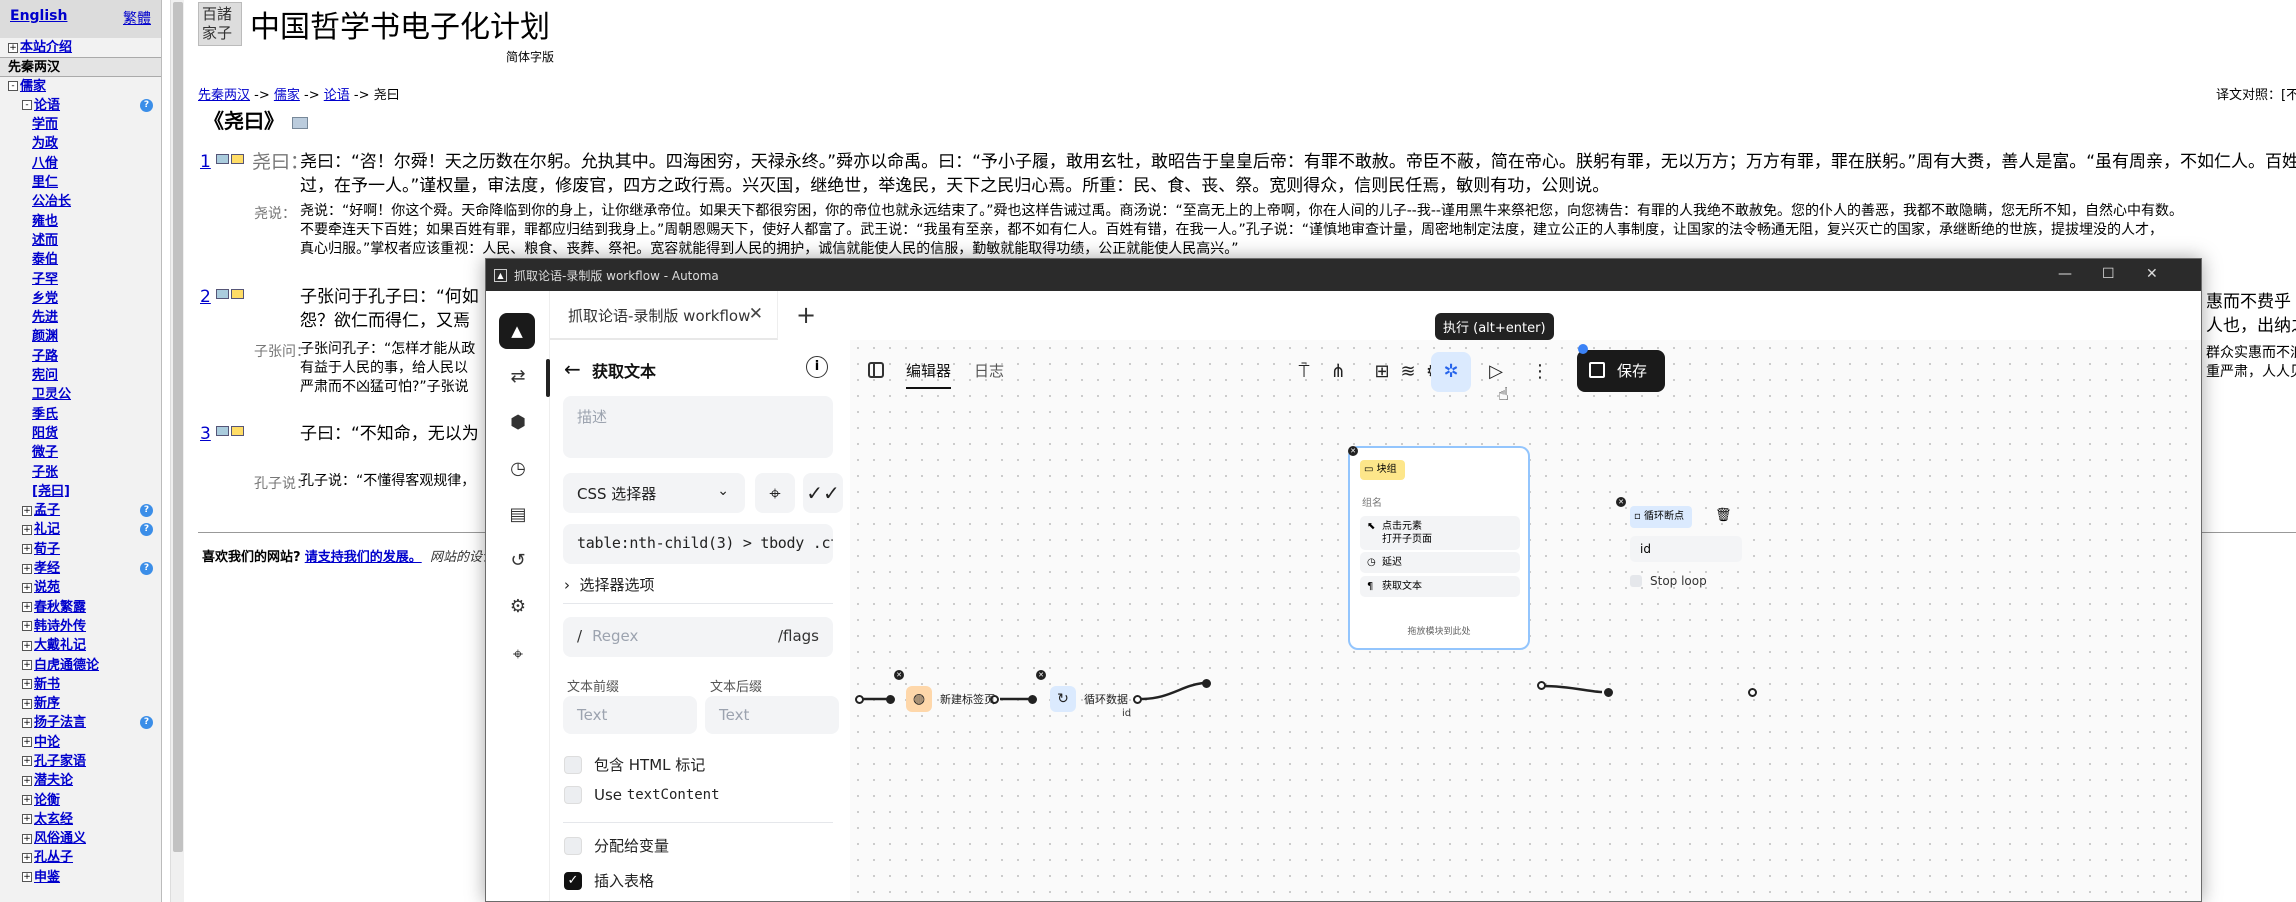  Describe the element at coordinates (80, 182) in the screenshot. I see `sidebar-item: 里仁` at that location.